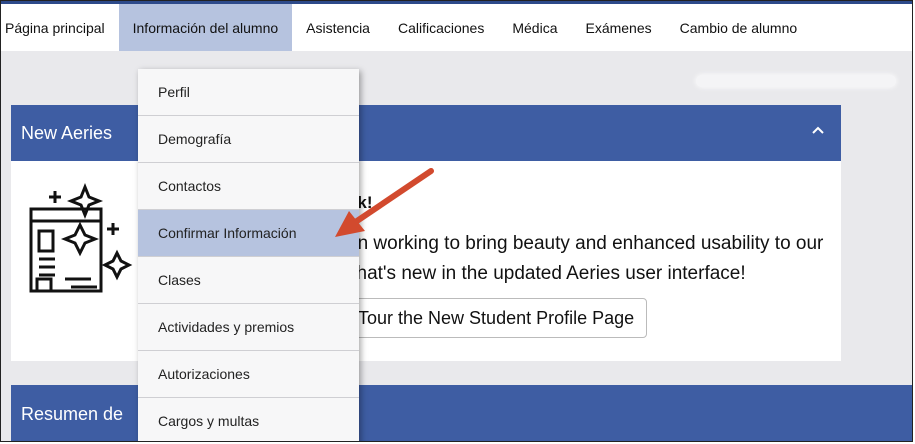 Image resolution: width=915 pixels, height=444 pixels. Describe the element at coordinates (796, 81) in the screenshot. I see `search-input` at that location.